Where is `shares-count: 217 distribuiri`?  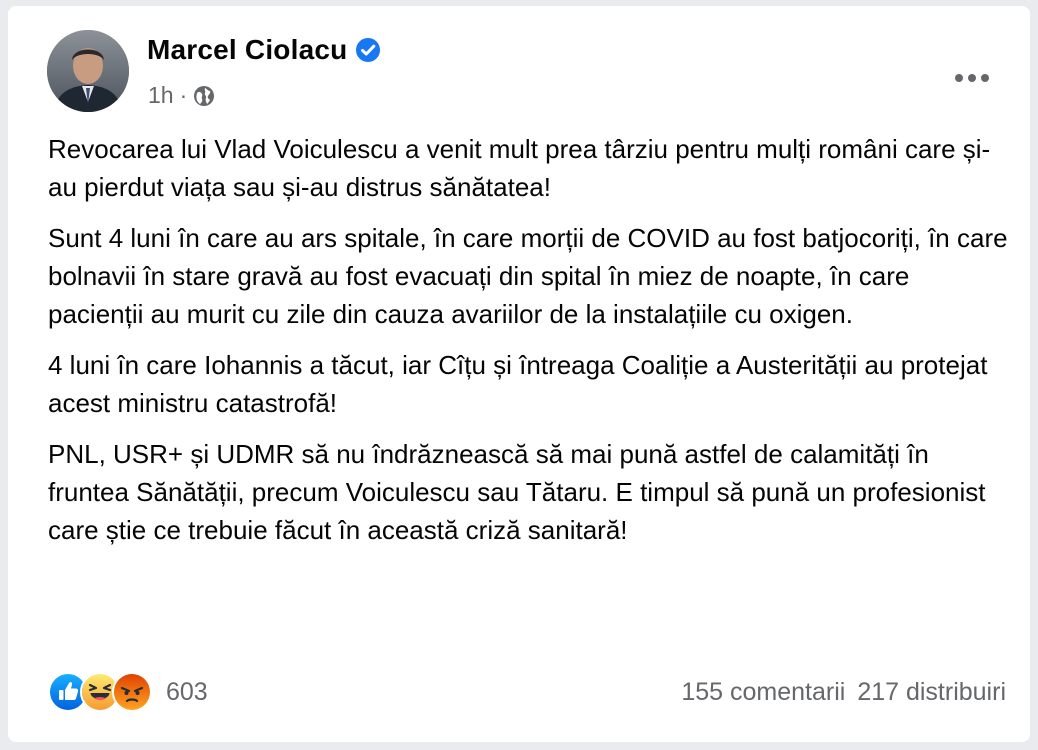
shares-count: 217 distribuiri is located at coordinates (931, 692).